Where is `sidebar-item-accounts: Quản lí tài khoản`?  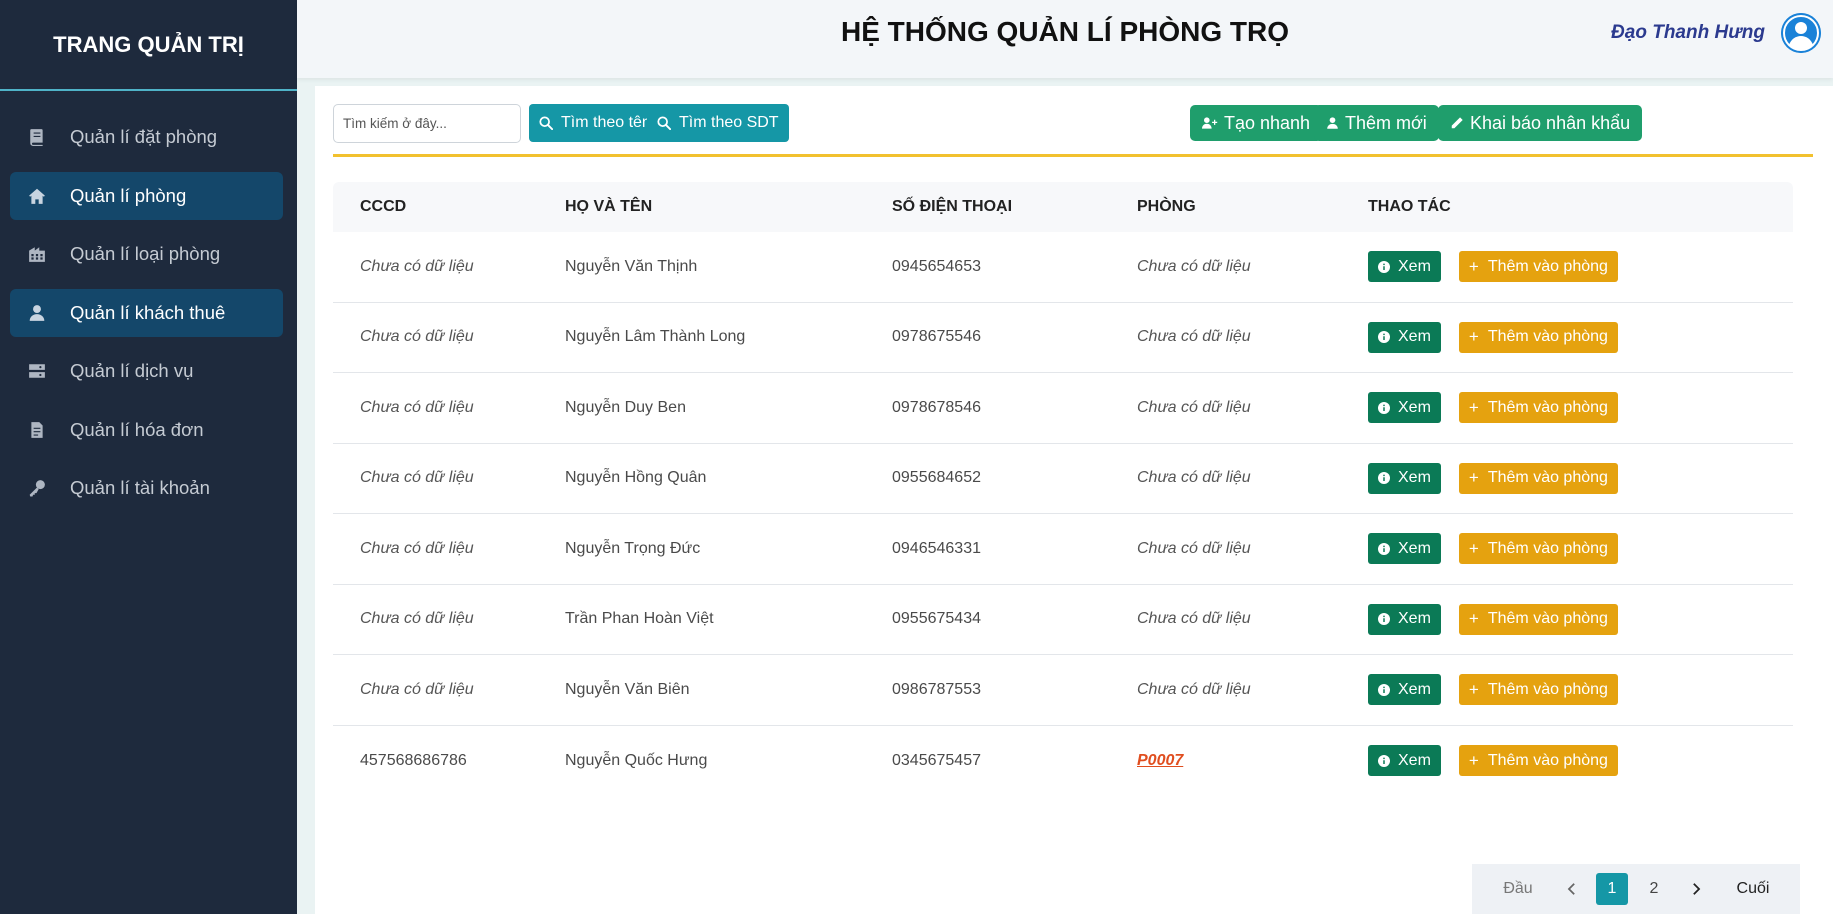 sidebar-item-accounts: Quản lí tài khoản is located at coordinates (146, 488).